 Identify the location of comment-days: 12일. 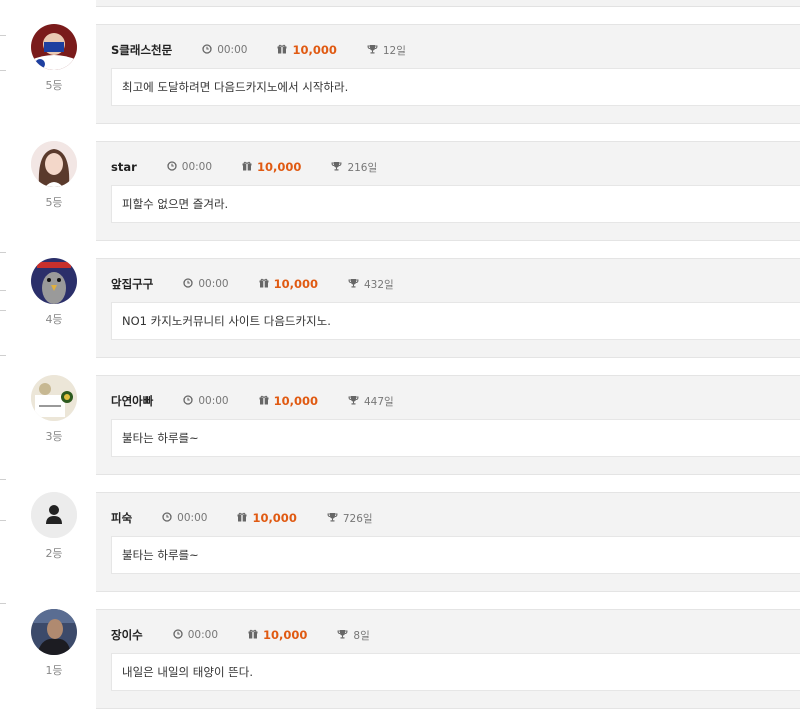
(386, 50).